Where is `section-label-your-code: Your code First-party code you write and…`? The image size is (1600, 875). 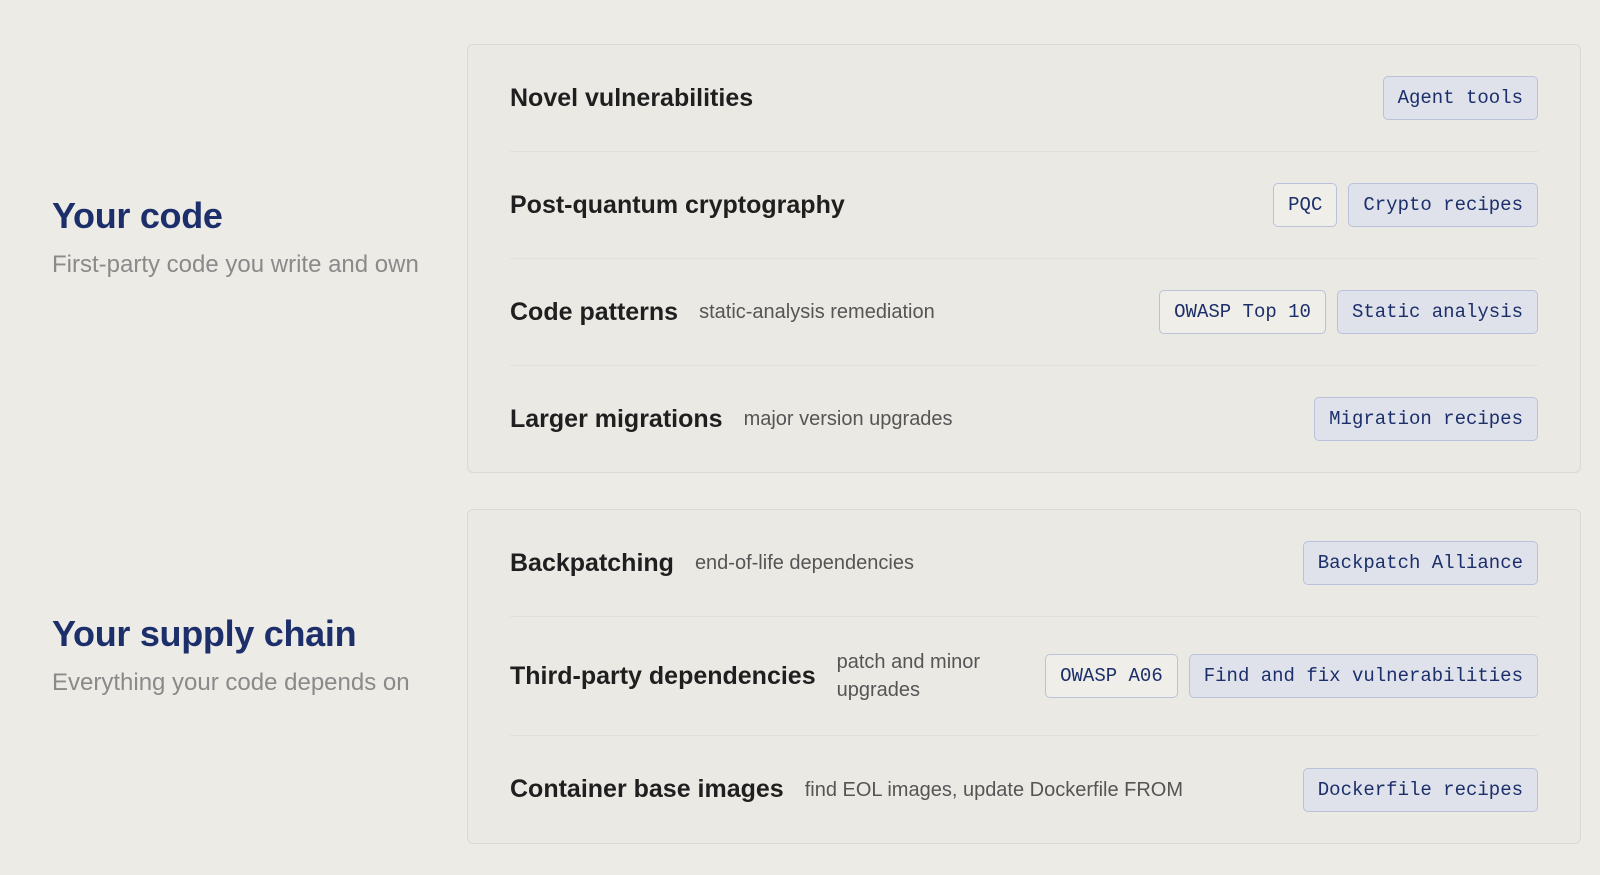
section-label-your-code: Your code First-party code you write and… is located at coordinates (237, 239).